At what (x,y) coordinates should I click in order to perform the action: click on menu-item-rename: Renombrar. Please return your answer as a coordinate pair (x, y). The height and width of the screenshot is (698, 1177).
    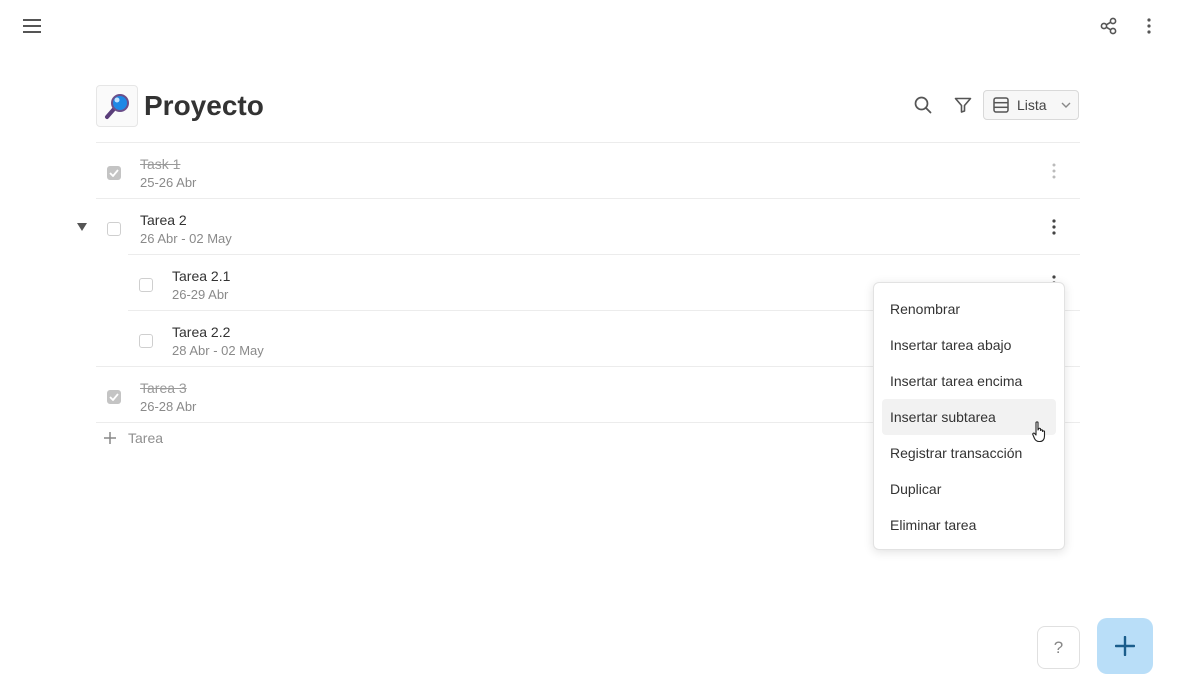
    Looking at the image, I should click on (969, 309).